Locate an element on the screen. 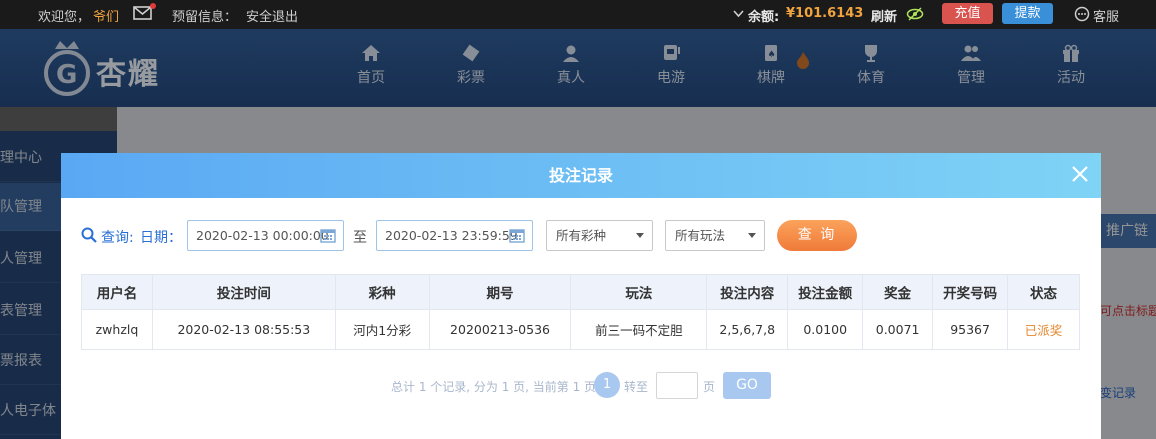 Image resolution: width=1156 pixels, height=439 pixels. cell-content: 2,5,6,7,8 is located at coordinates (747, 329).